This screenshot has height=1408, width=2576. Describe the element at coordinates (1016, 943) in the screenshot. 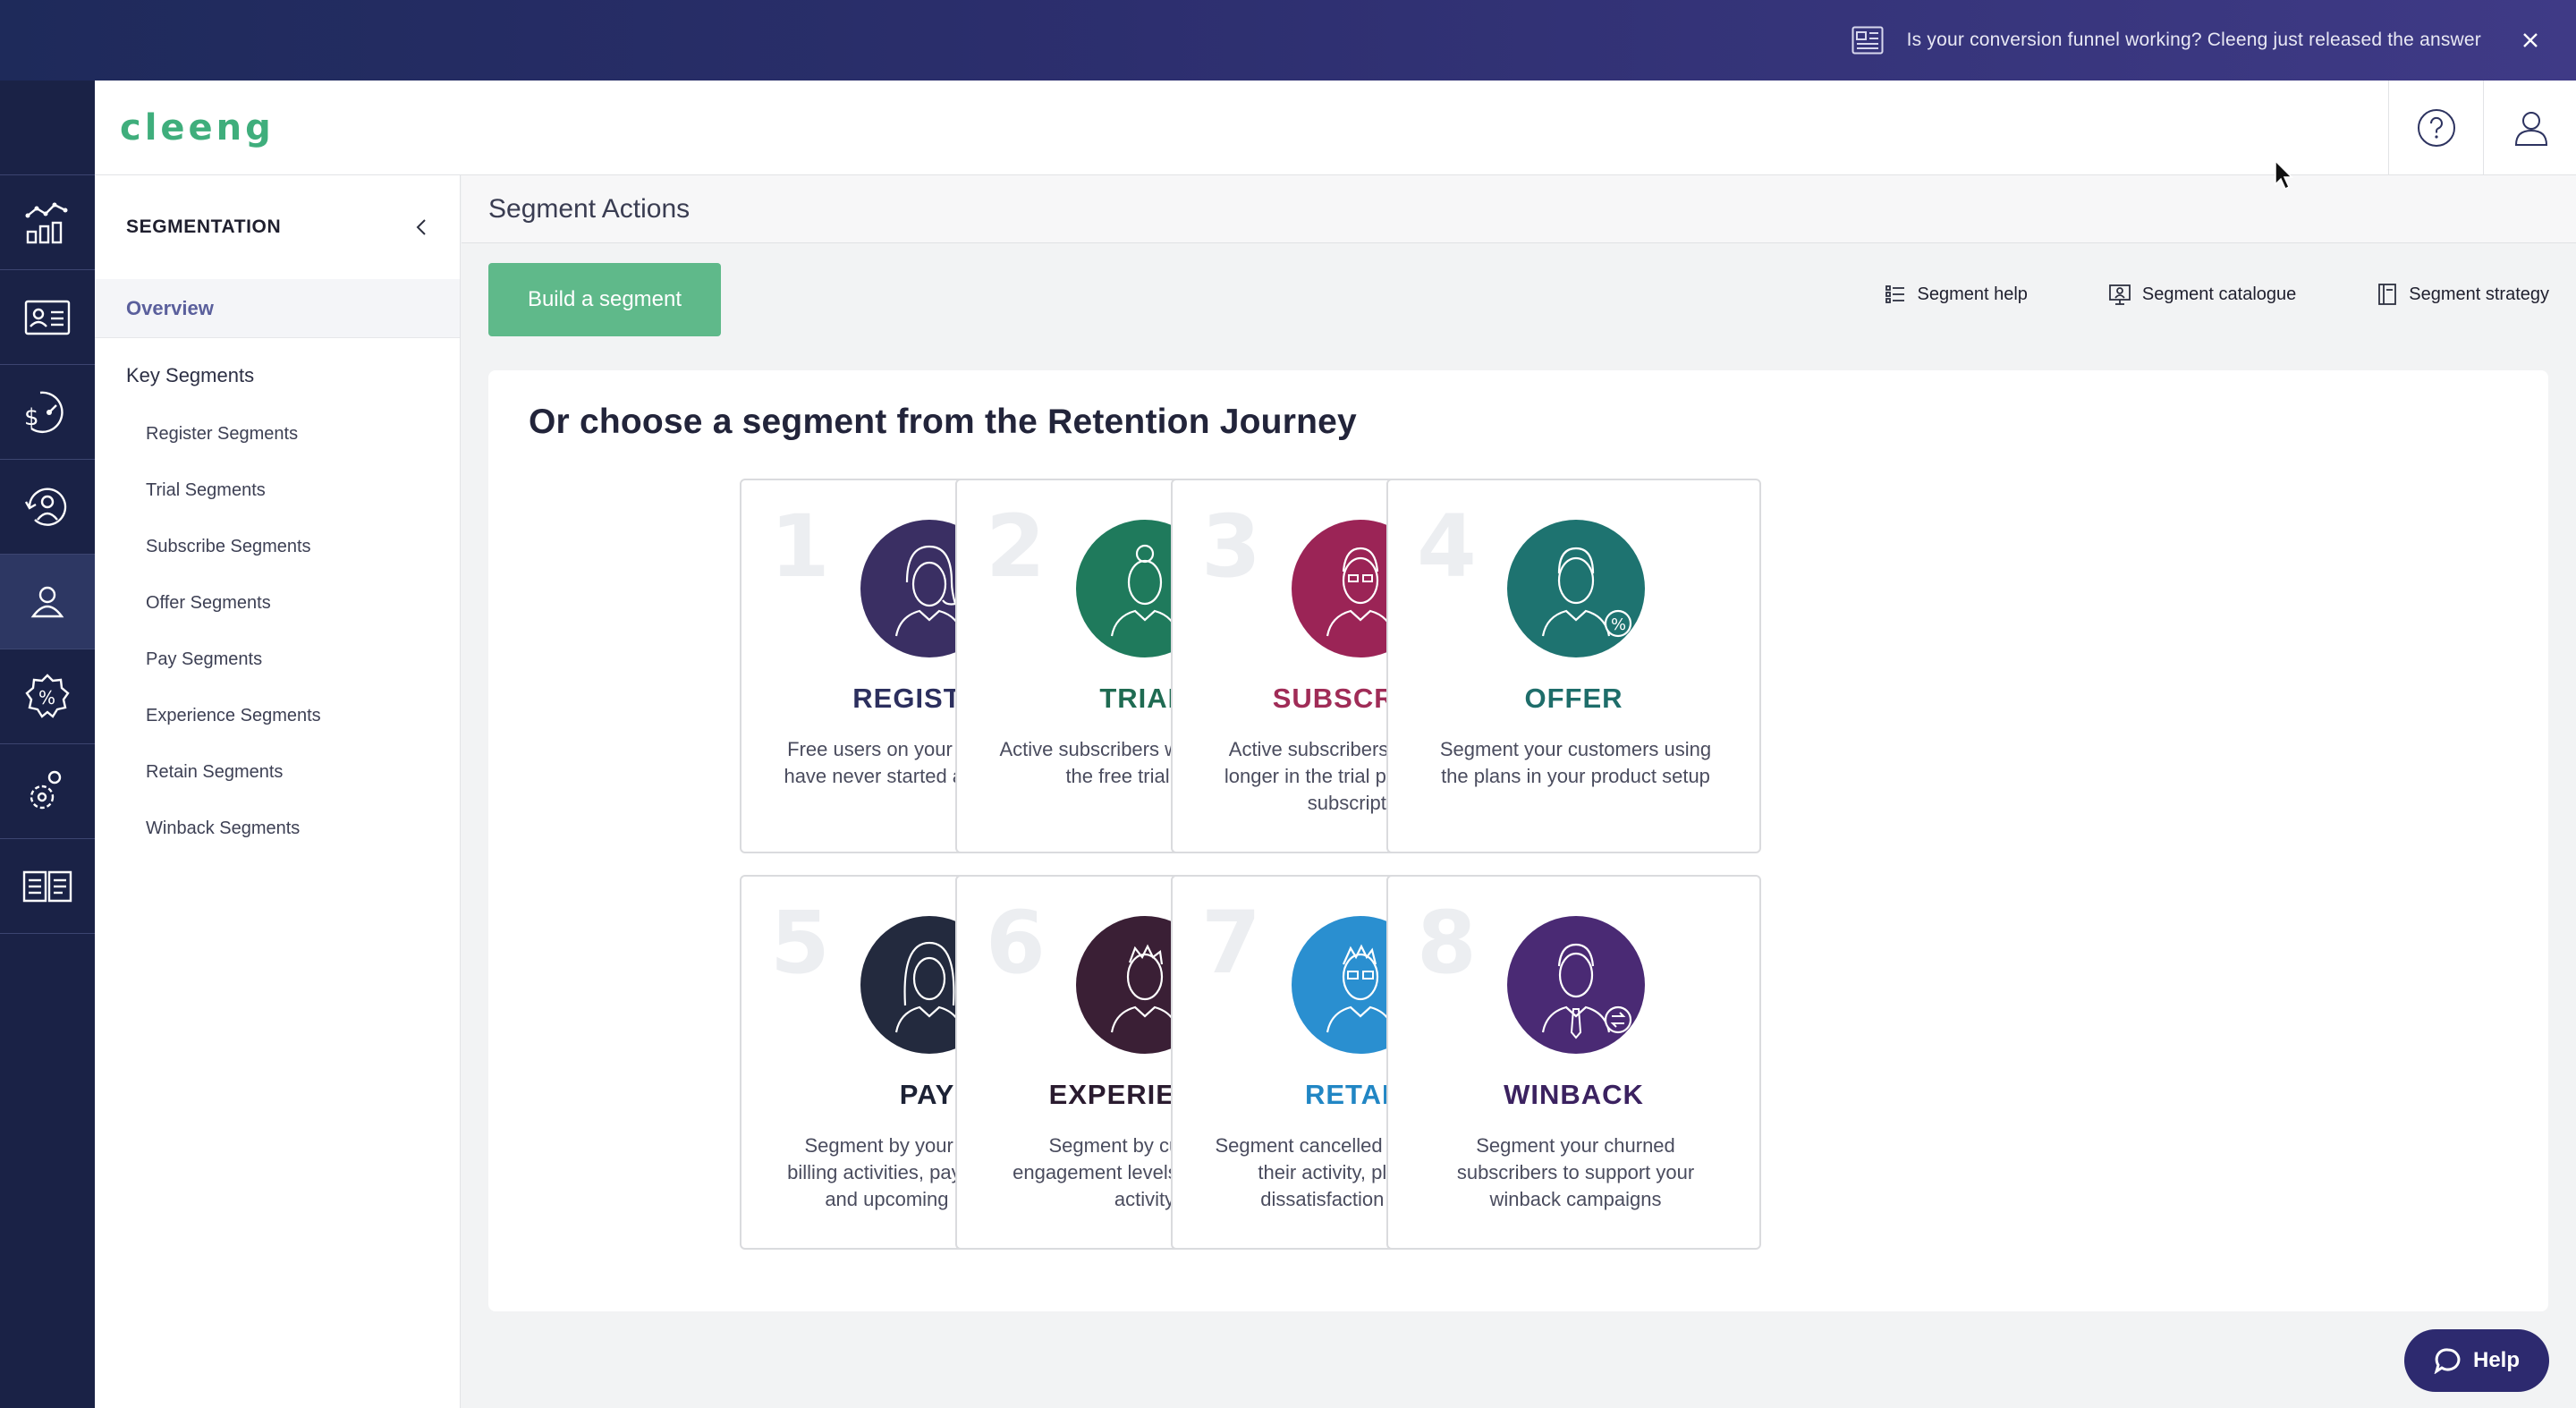

I see `step-number: 6` at that location.